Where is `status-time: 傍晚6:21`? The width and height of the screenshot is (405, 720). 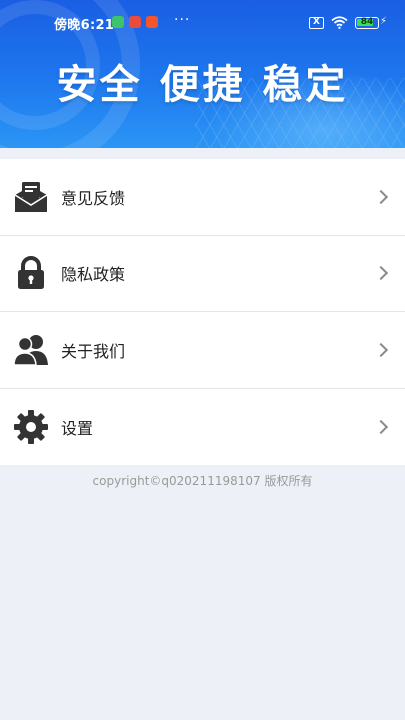 status-time: 傍晚6:21 is located at coordinates (84, 25).